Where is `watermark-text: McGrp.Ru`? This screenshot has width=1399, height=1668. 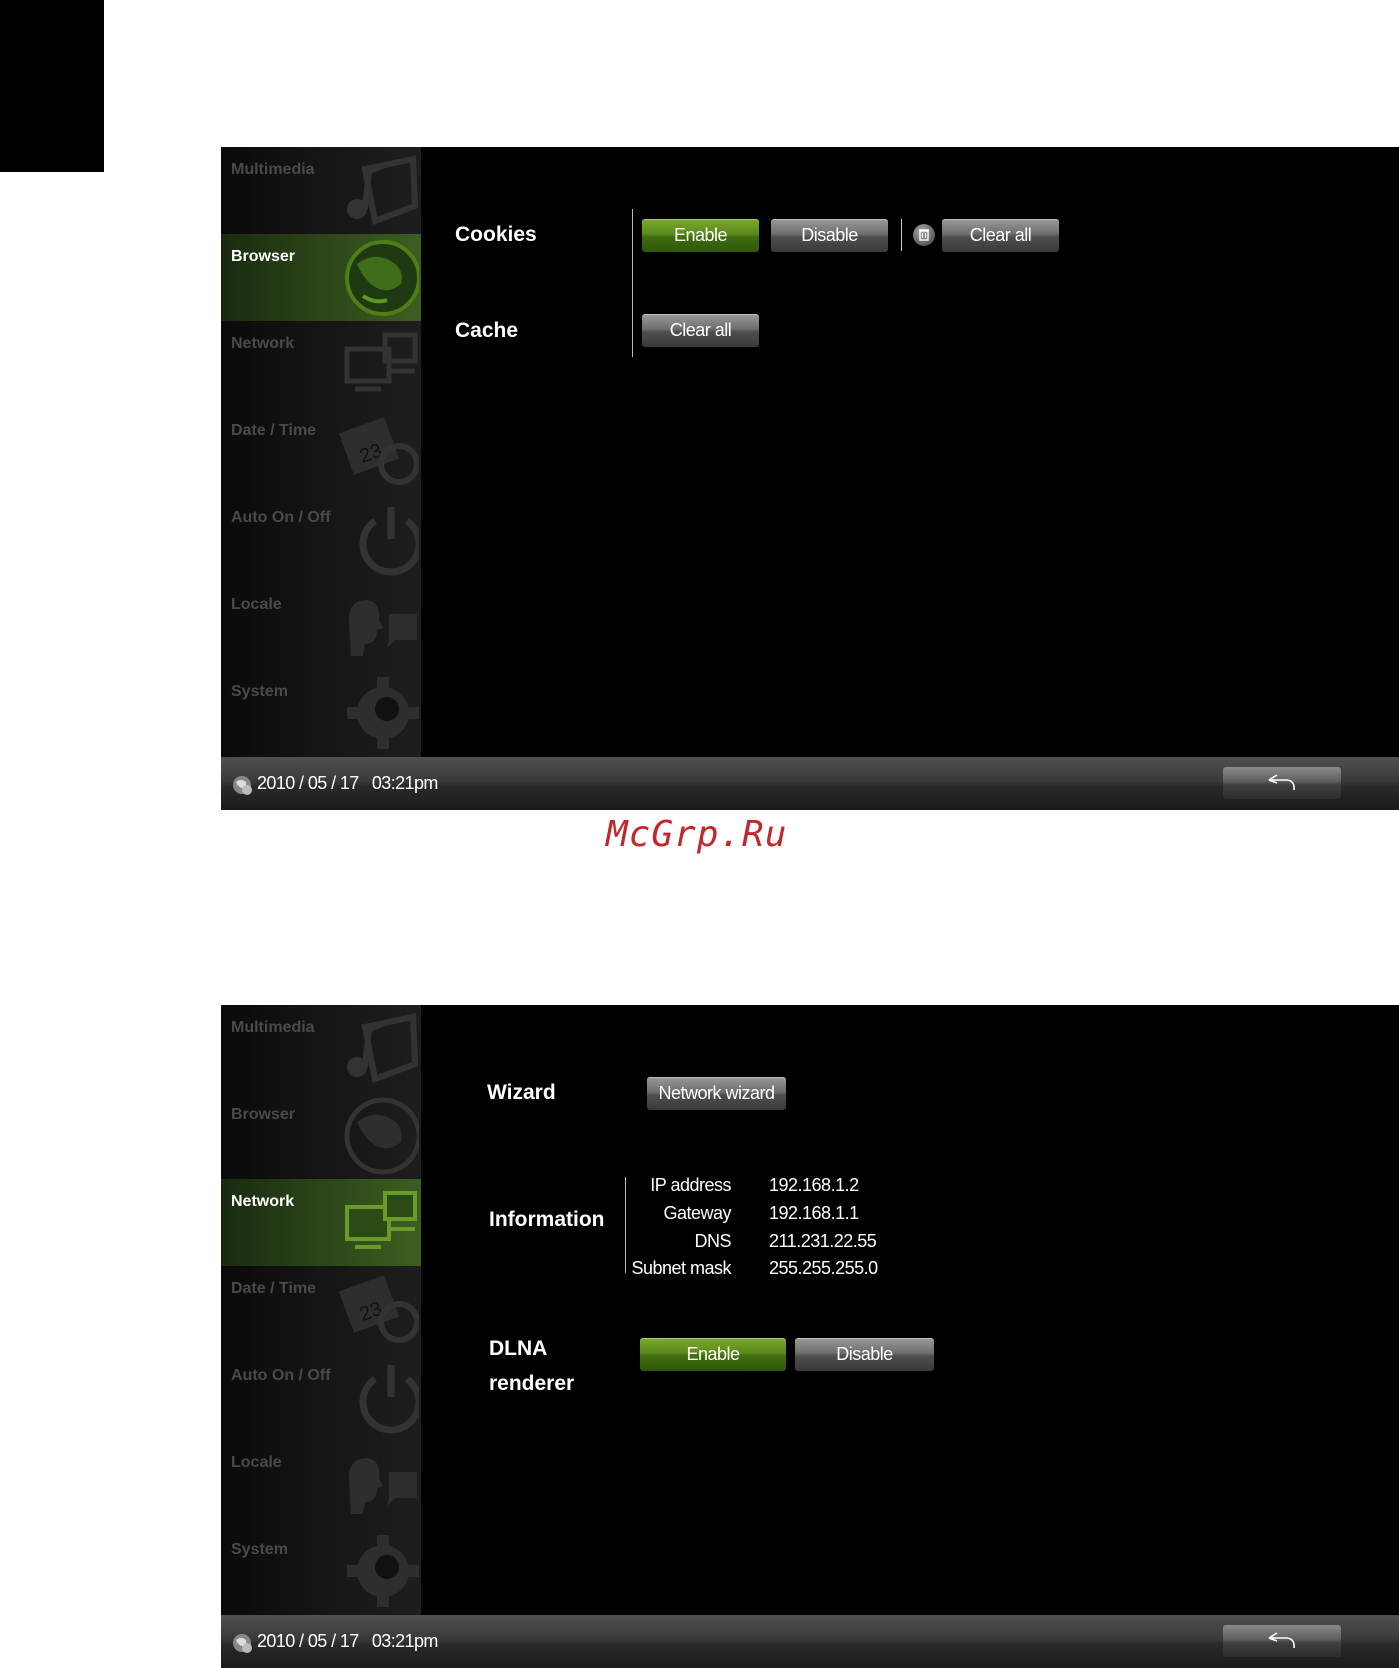
watermark-text: McGrp.Ru is located at coordinates (697, 834).